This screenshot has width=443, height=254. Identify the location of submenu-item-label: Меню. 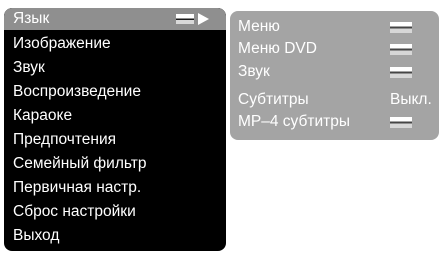
(259, 26).